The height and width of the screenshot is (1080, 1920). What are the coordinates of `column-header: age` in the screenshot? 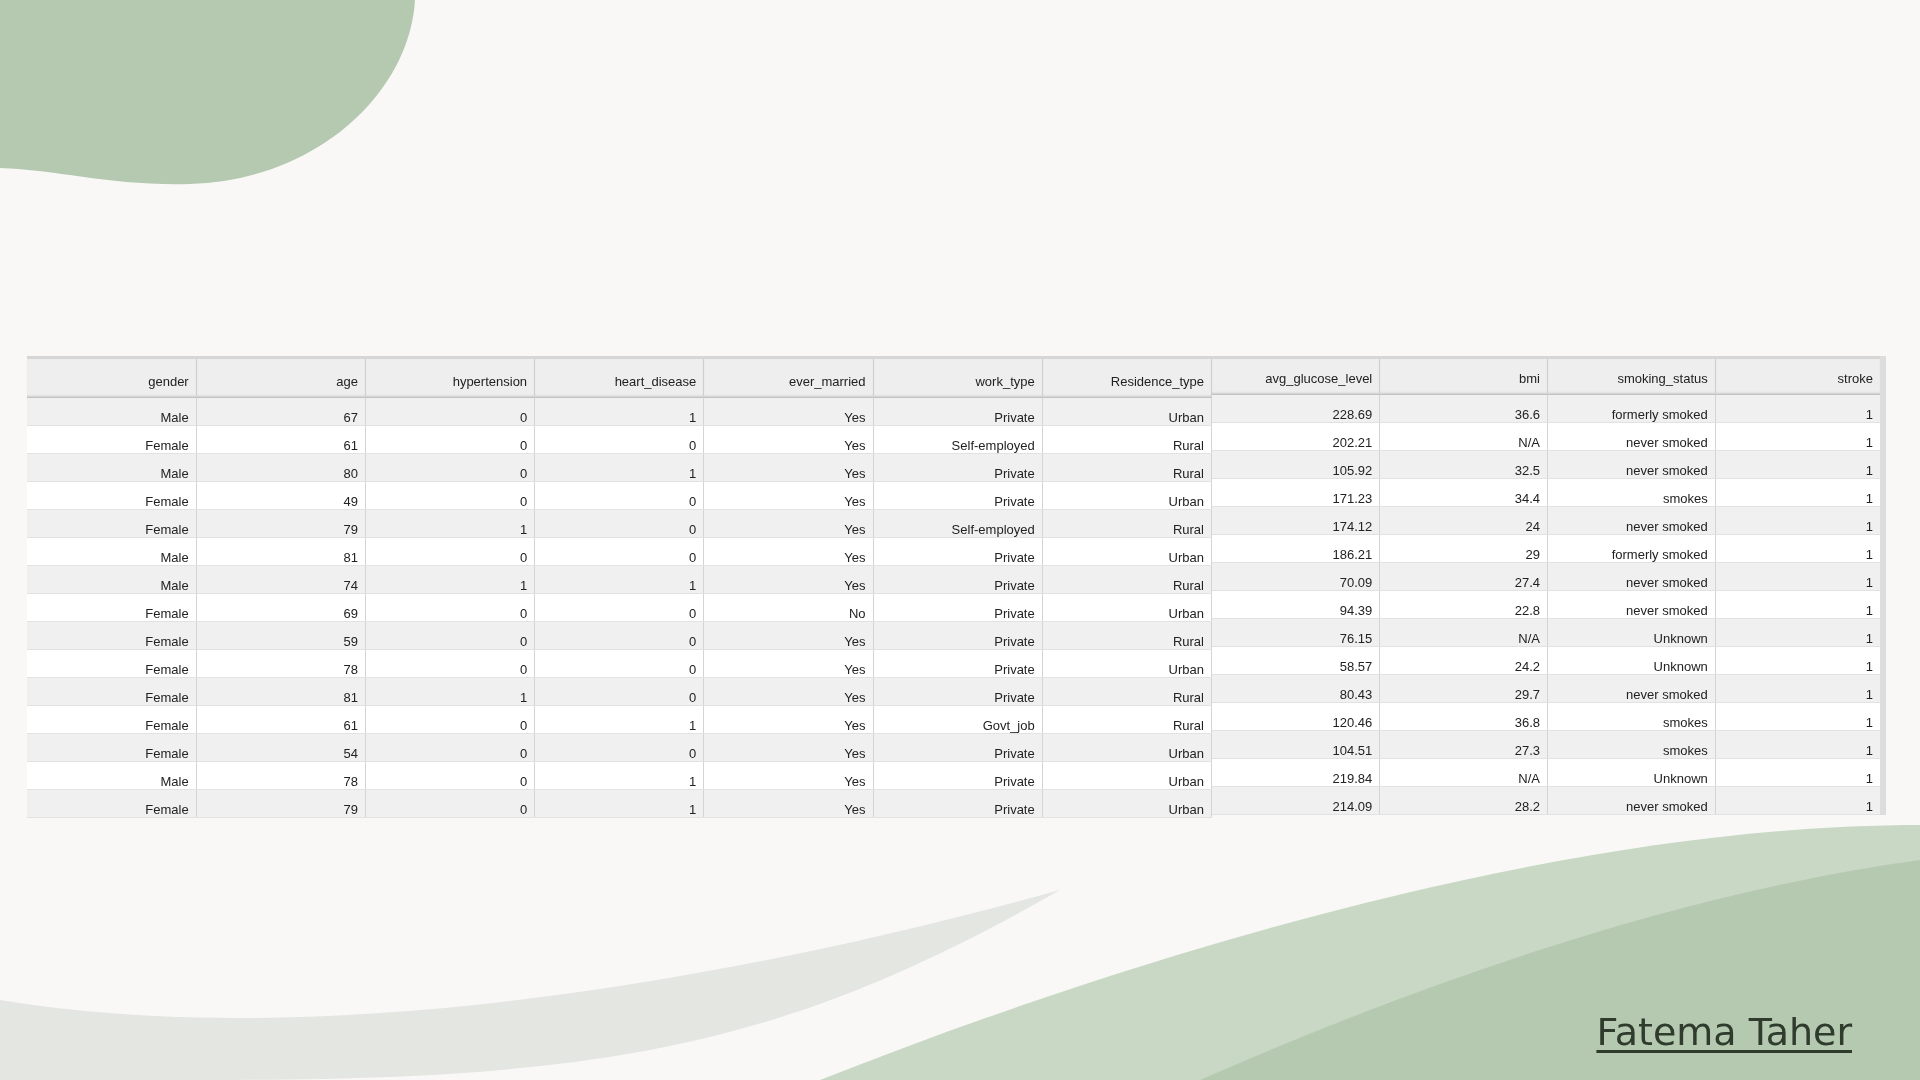 It's located at (281, 377).